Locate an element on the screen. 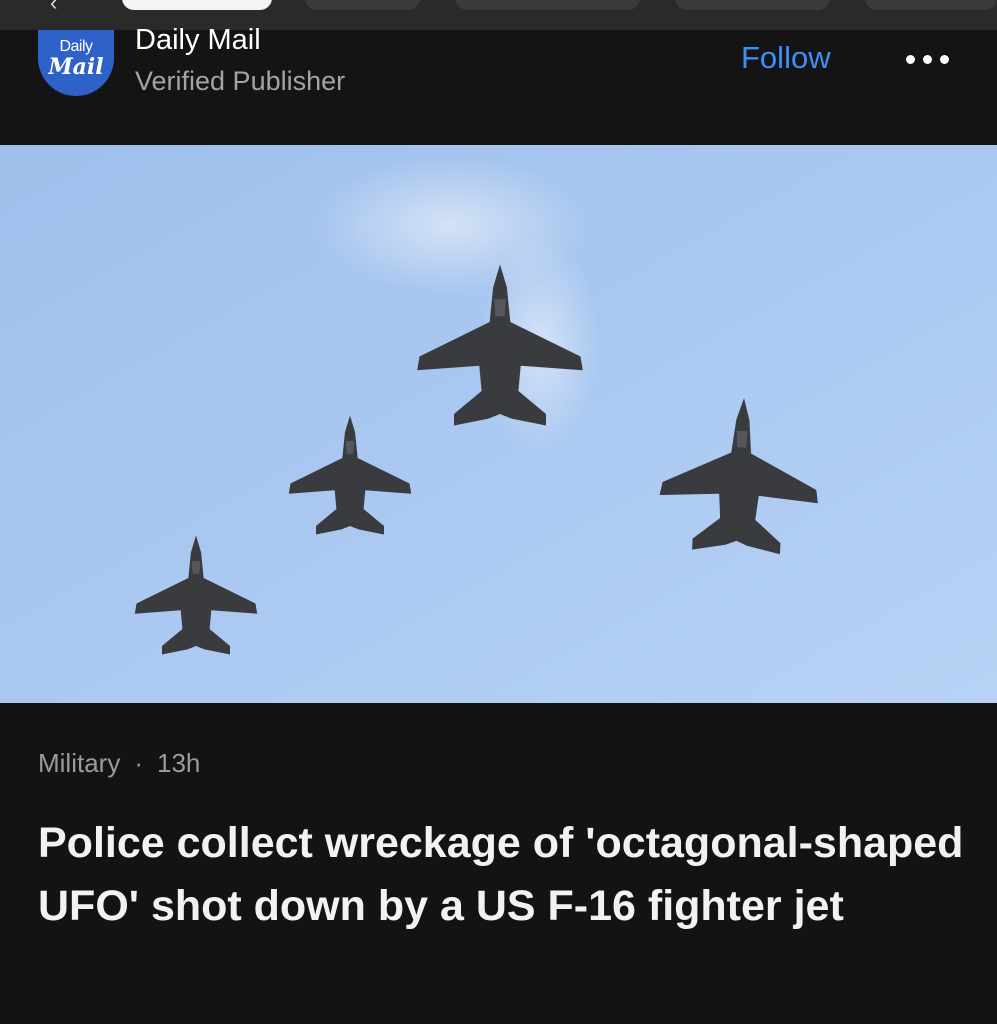 This screenshot has width=997, height=1024. publisher-verified-label: Verified Publisher is located at coordinates (240, 81).